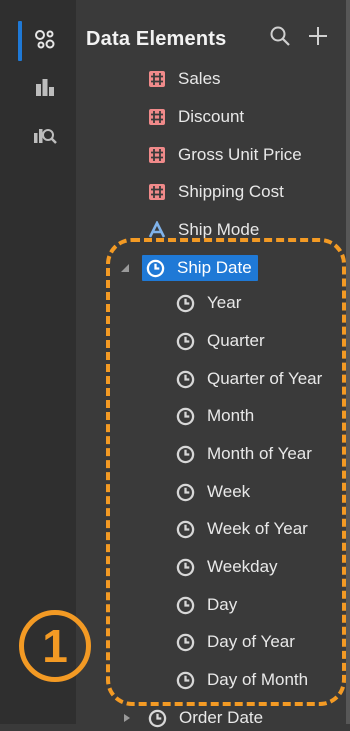 Image resolution: width=350 pixels, height=731 pixels. I want to click on active-indicator, so click(20, 41).